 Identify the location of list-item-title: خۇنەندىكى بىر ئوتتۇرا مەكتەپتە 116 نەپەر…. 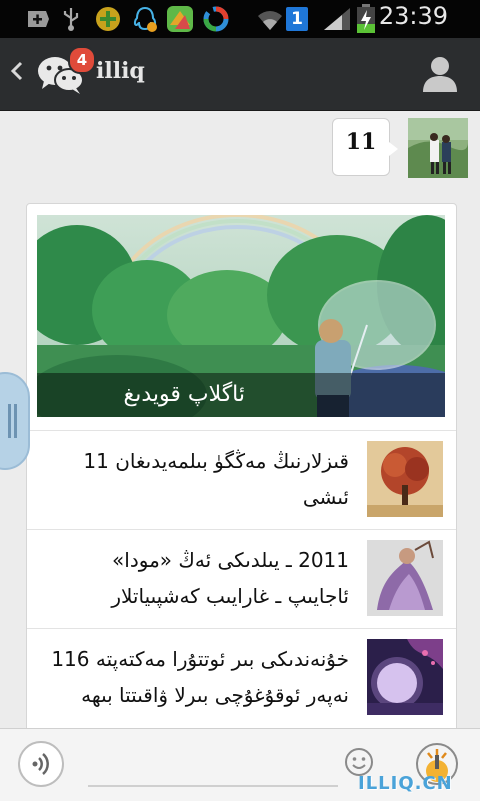
(200, 677).